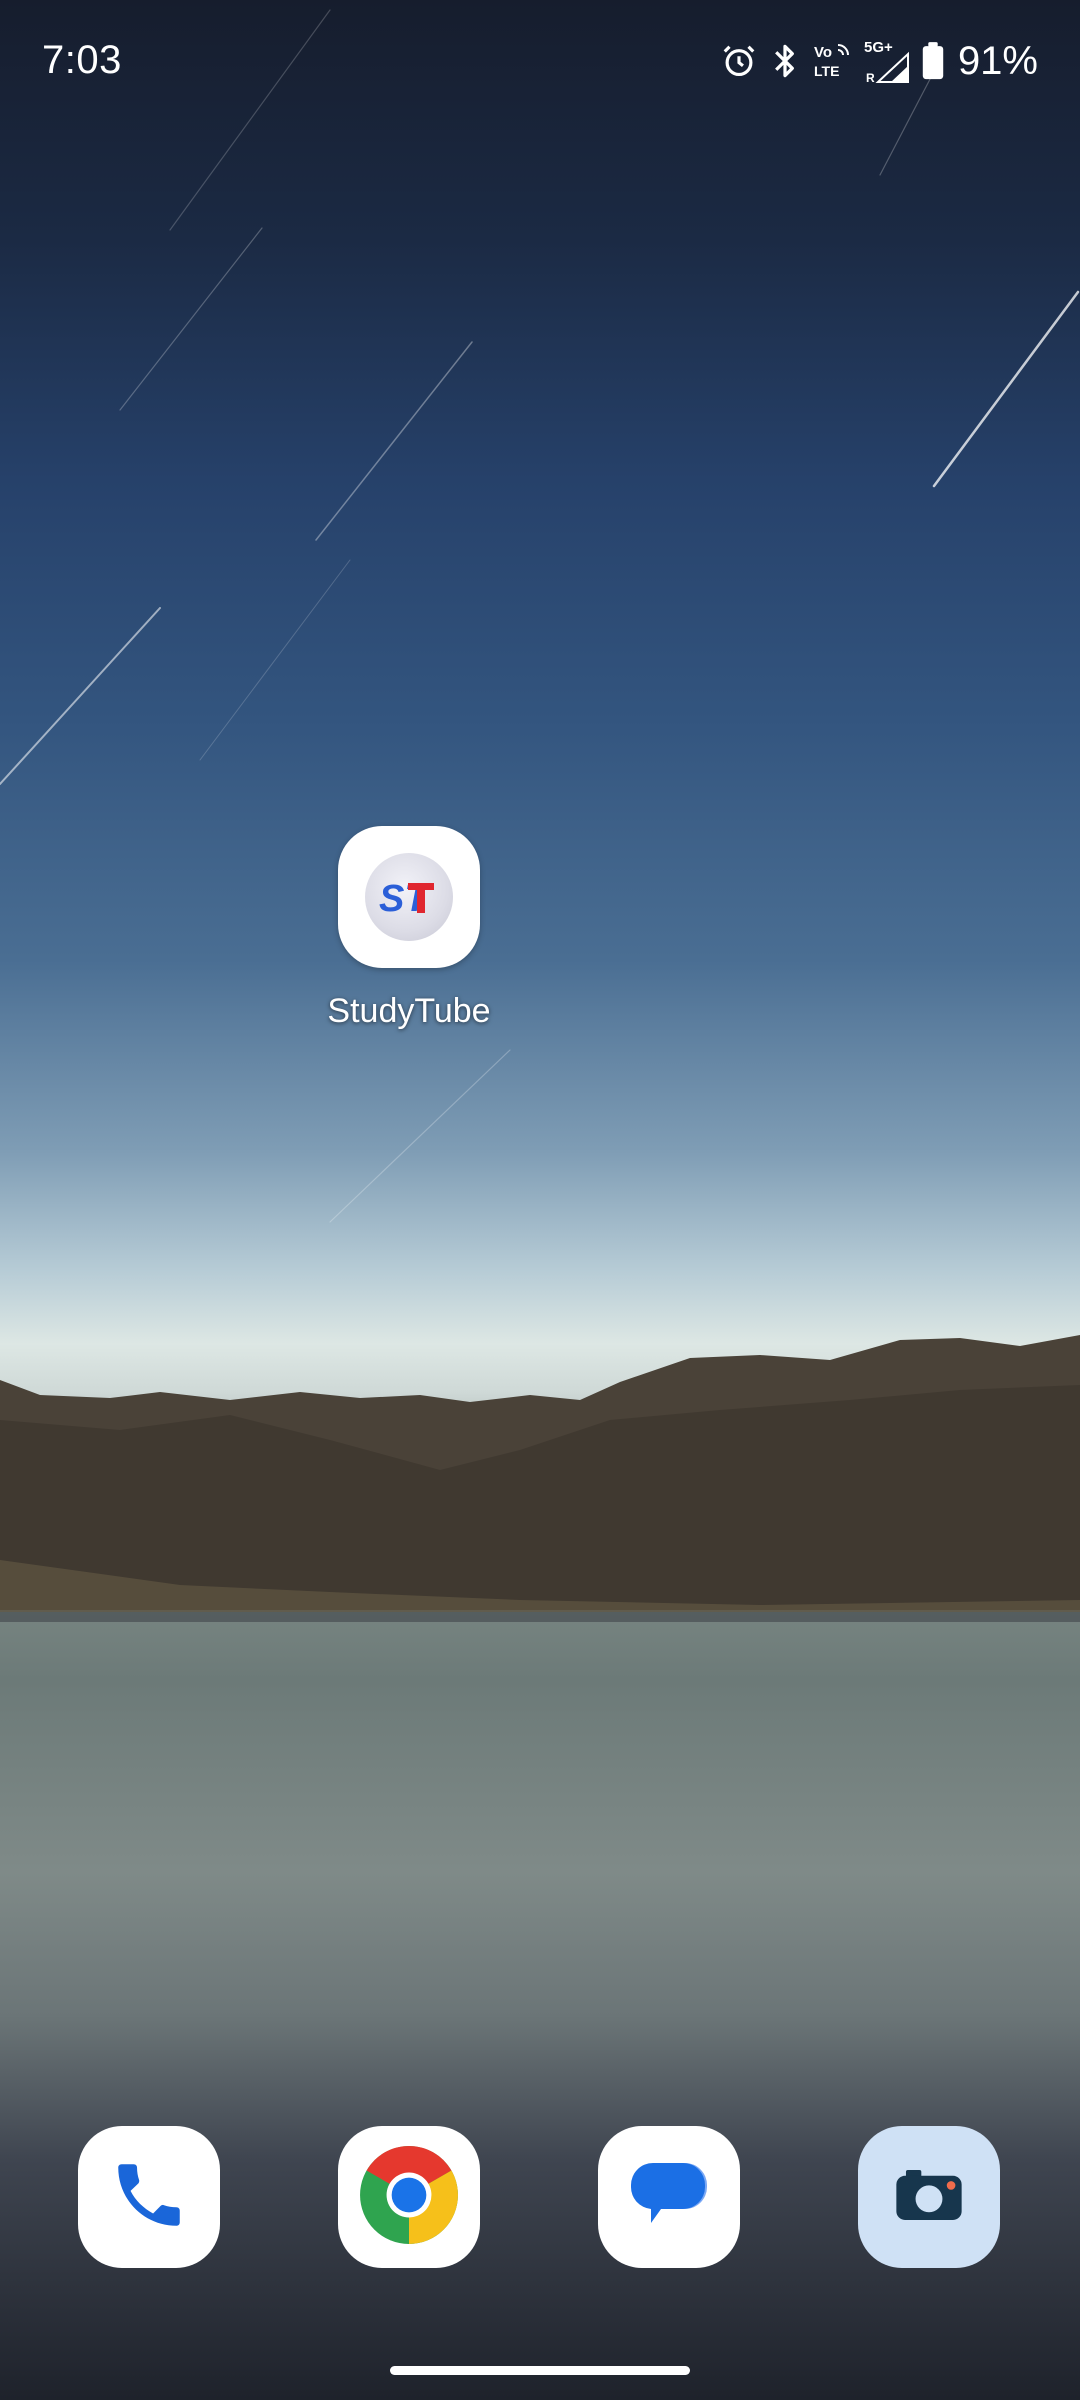 The width and height of the screenshot is (1080, 2400). I want to click on alarm-icon, so click(739, 61).